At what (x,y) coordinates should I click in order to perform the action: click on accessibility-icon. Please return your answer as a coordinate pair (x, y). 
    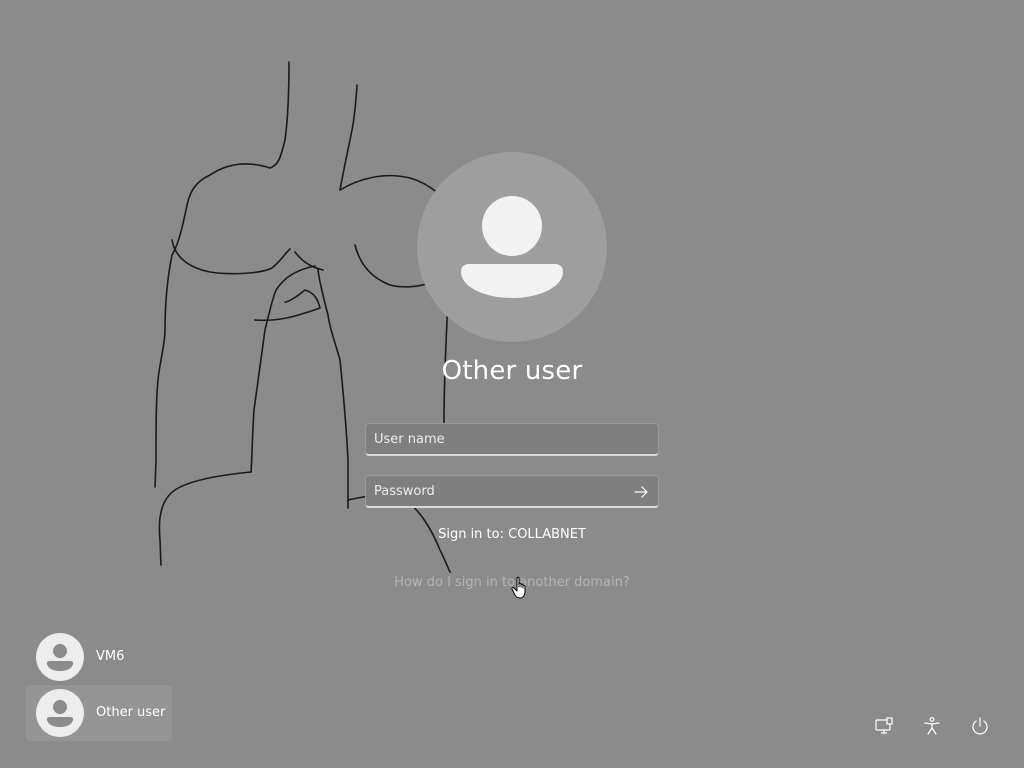
    Looking at the image, I should click on (932, 726).